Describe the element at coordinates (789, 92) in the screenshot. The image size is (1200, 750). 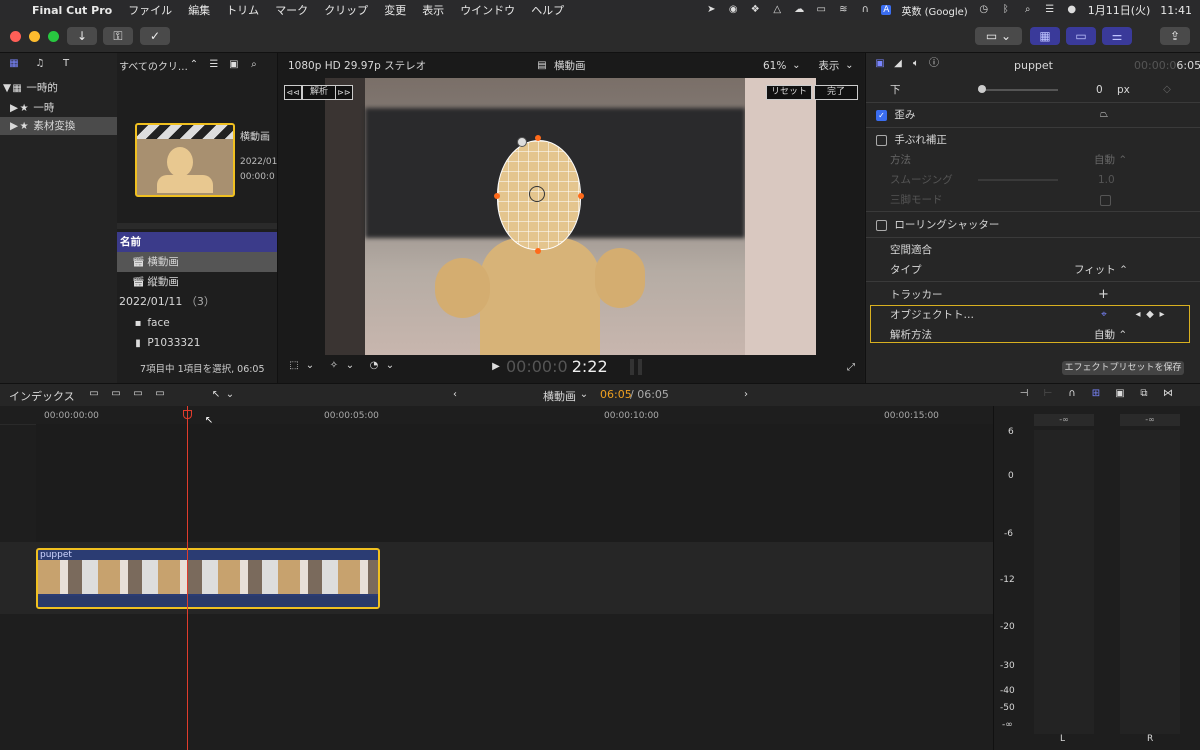
I see `reset-button: リセット` at that location.